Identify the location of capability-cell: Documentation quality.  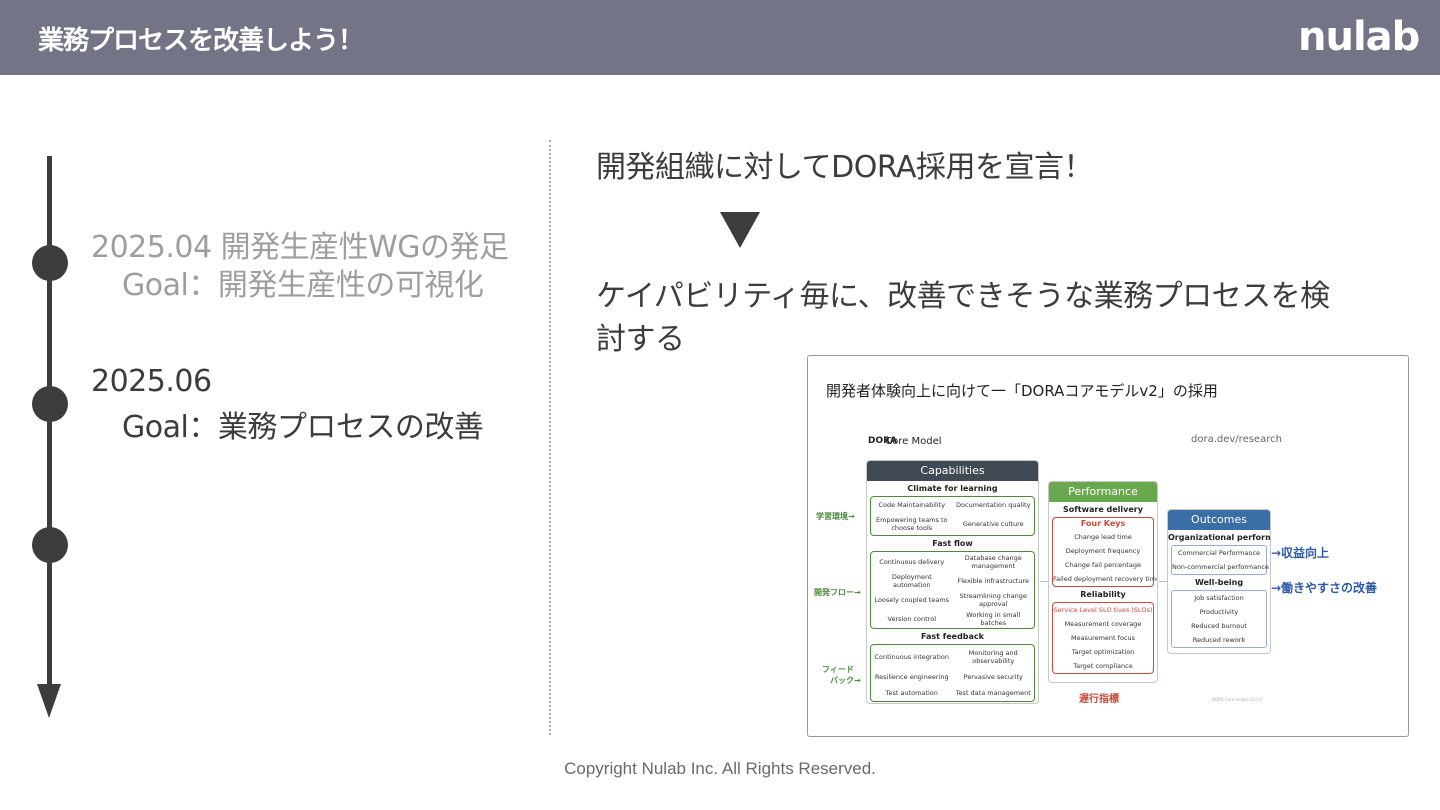
(993, 504).